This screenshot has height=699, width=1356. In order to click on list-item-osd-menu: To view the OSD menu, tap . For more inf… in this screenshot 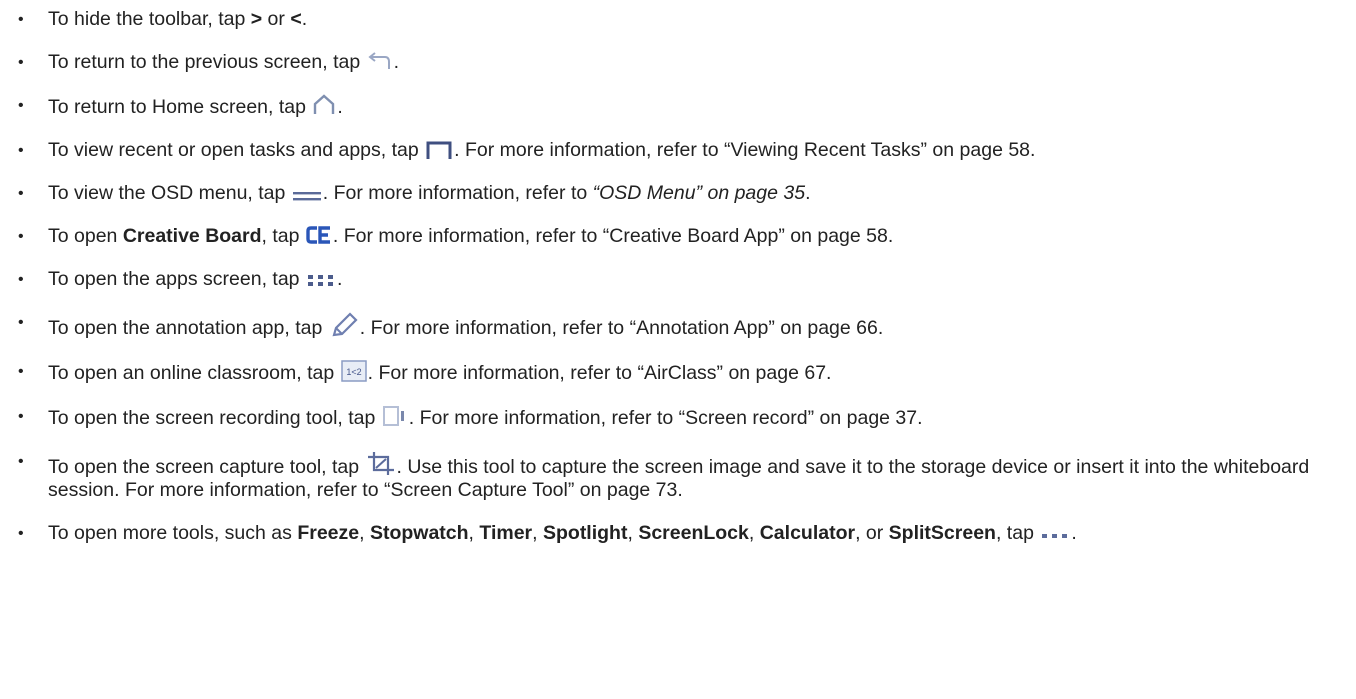, I will do `click(678, 193)`.